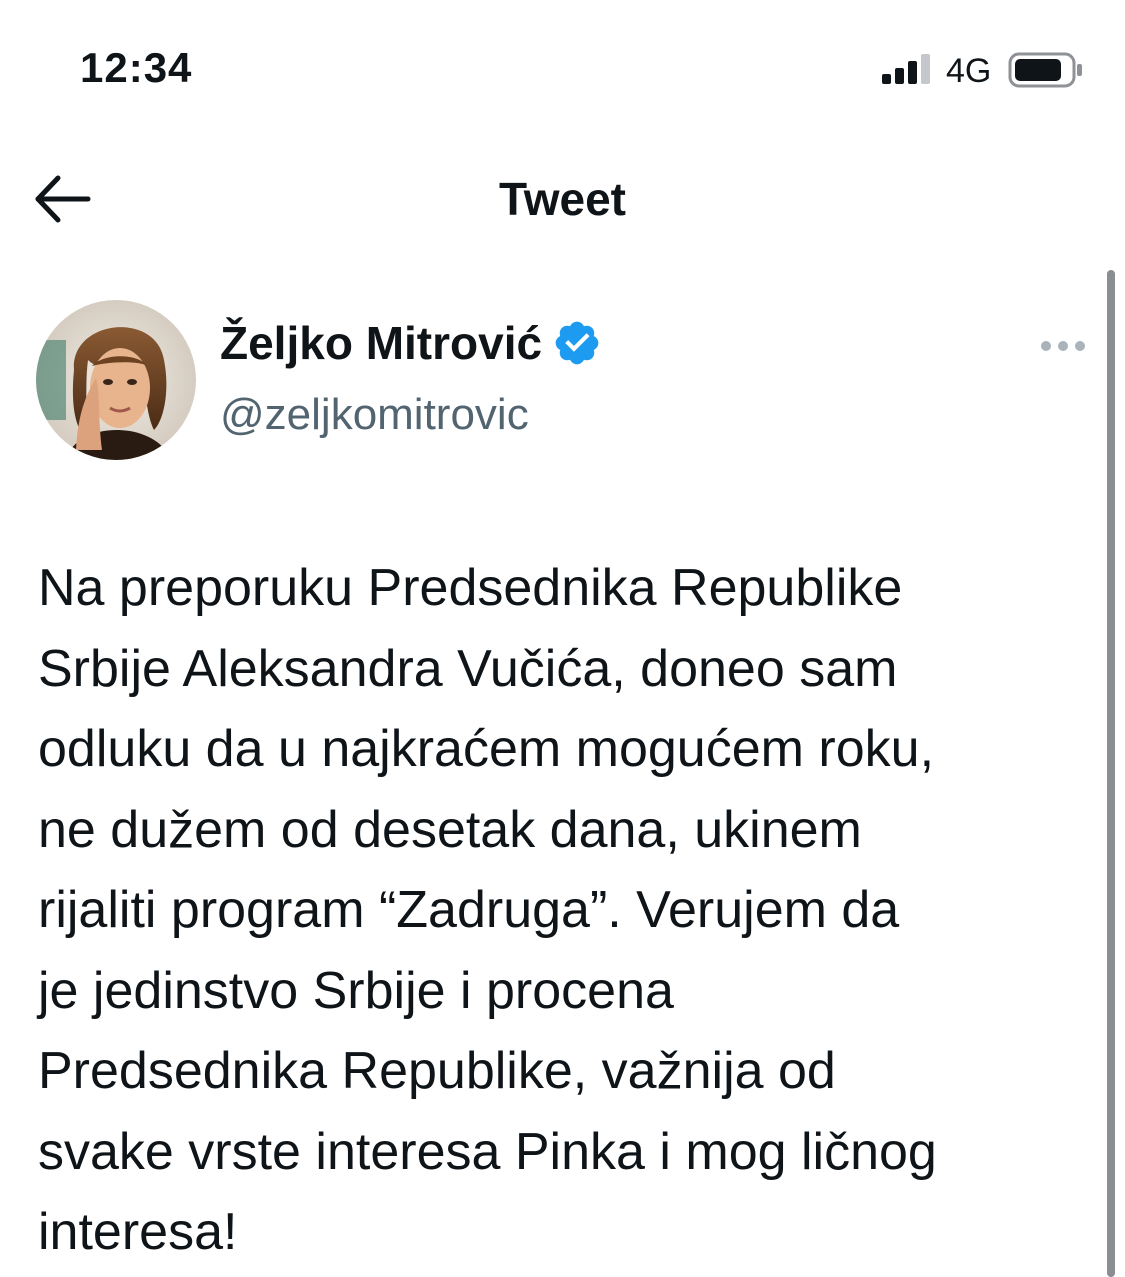 The height and width of the screenshot is (1277, 1125). What do you see at coordinates (577, 343) in the screenshot?
I see `verified-badge-icon` at bounding box center [577, 343].